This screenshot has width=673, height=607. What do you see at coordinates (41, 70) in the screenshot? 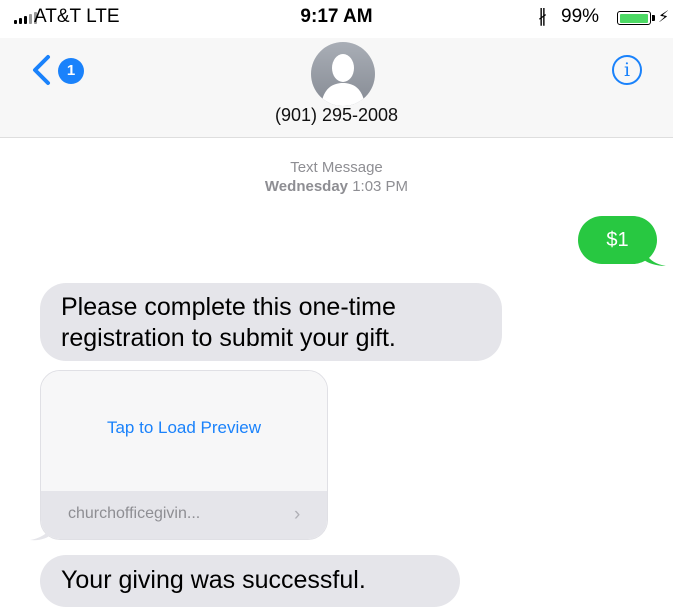
I see `chevron-left-icon` at bounding box center [41, 70].